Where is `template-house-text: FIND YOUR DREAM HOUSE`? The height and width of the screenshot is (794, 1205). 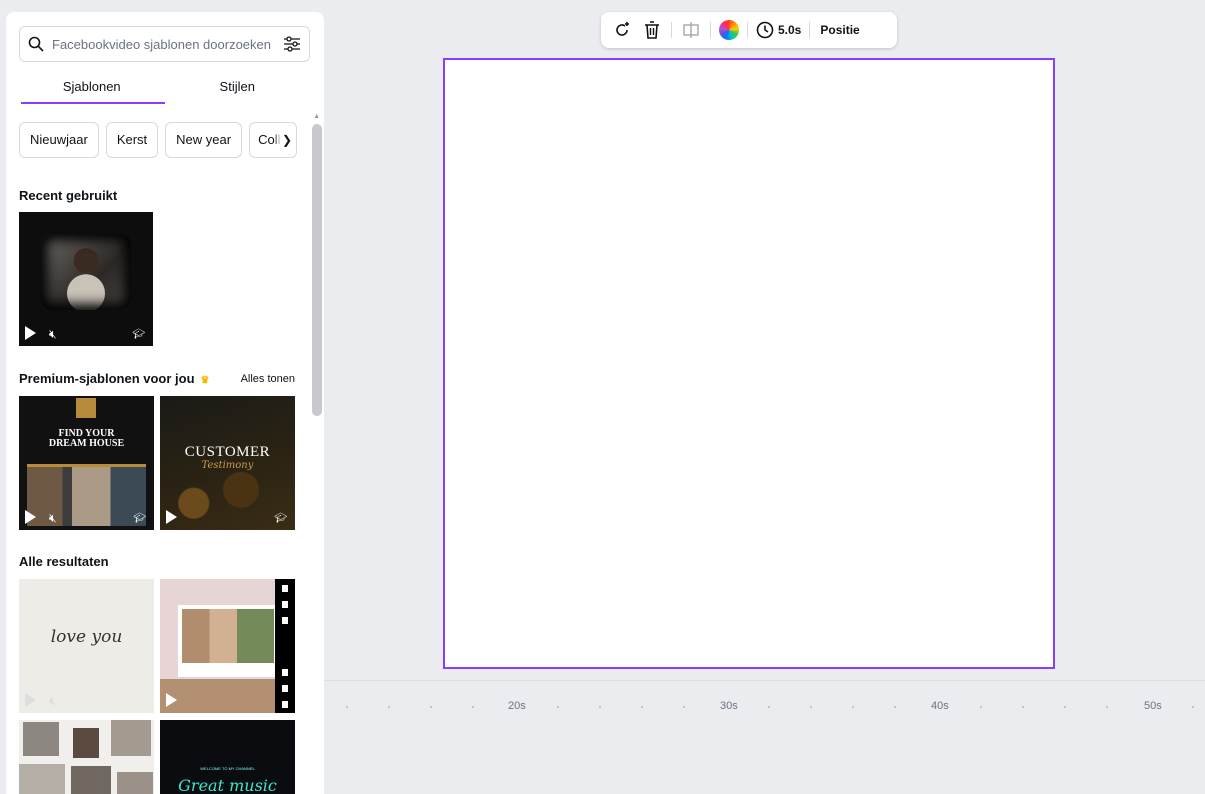 template-house-text: FIND YOUR DREAM HOUSE is located at coordinates (86, 439).